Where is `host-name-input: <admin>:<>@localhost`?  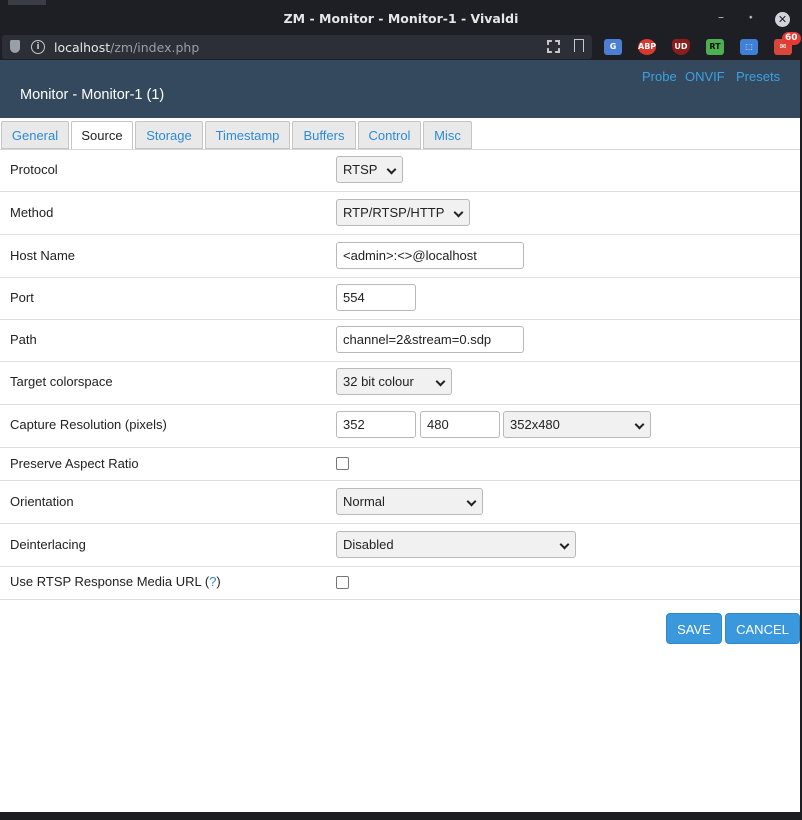
host-name-input: <admin>:<>@localhost is located at coordinates (430, 255).